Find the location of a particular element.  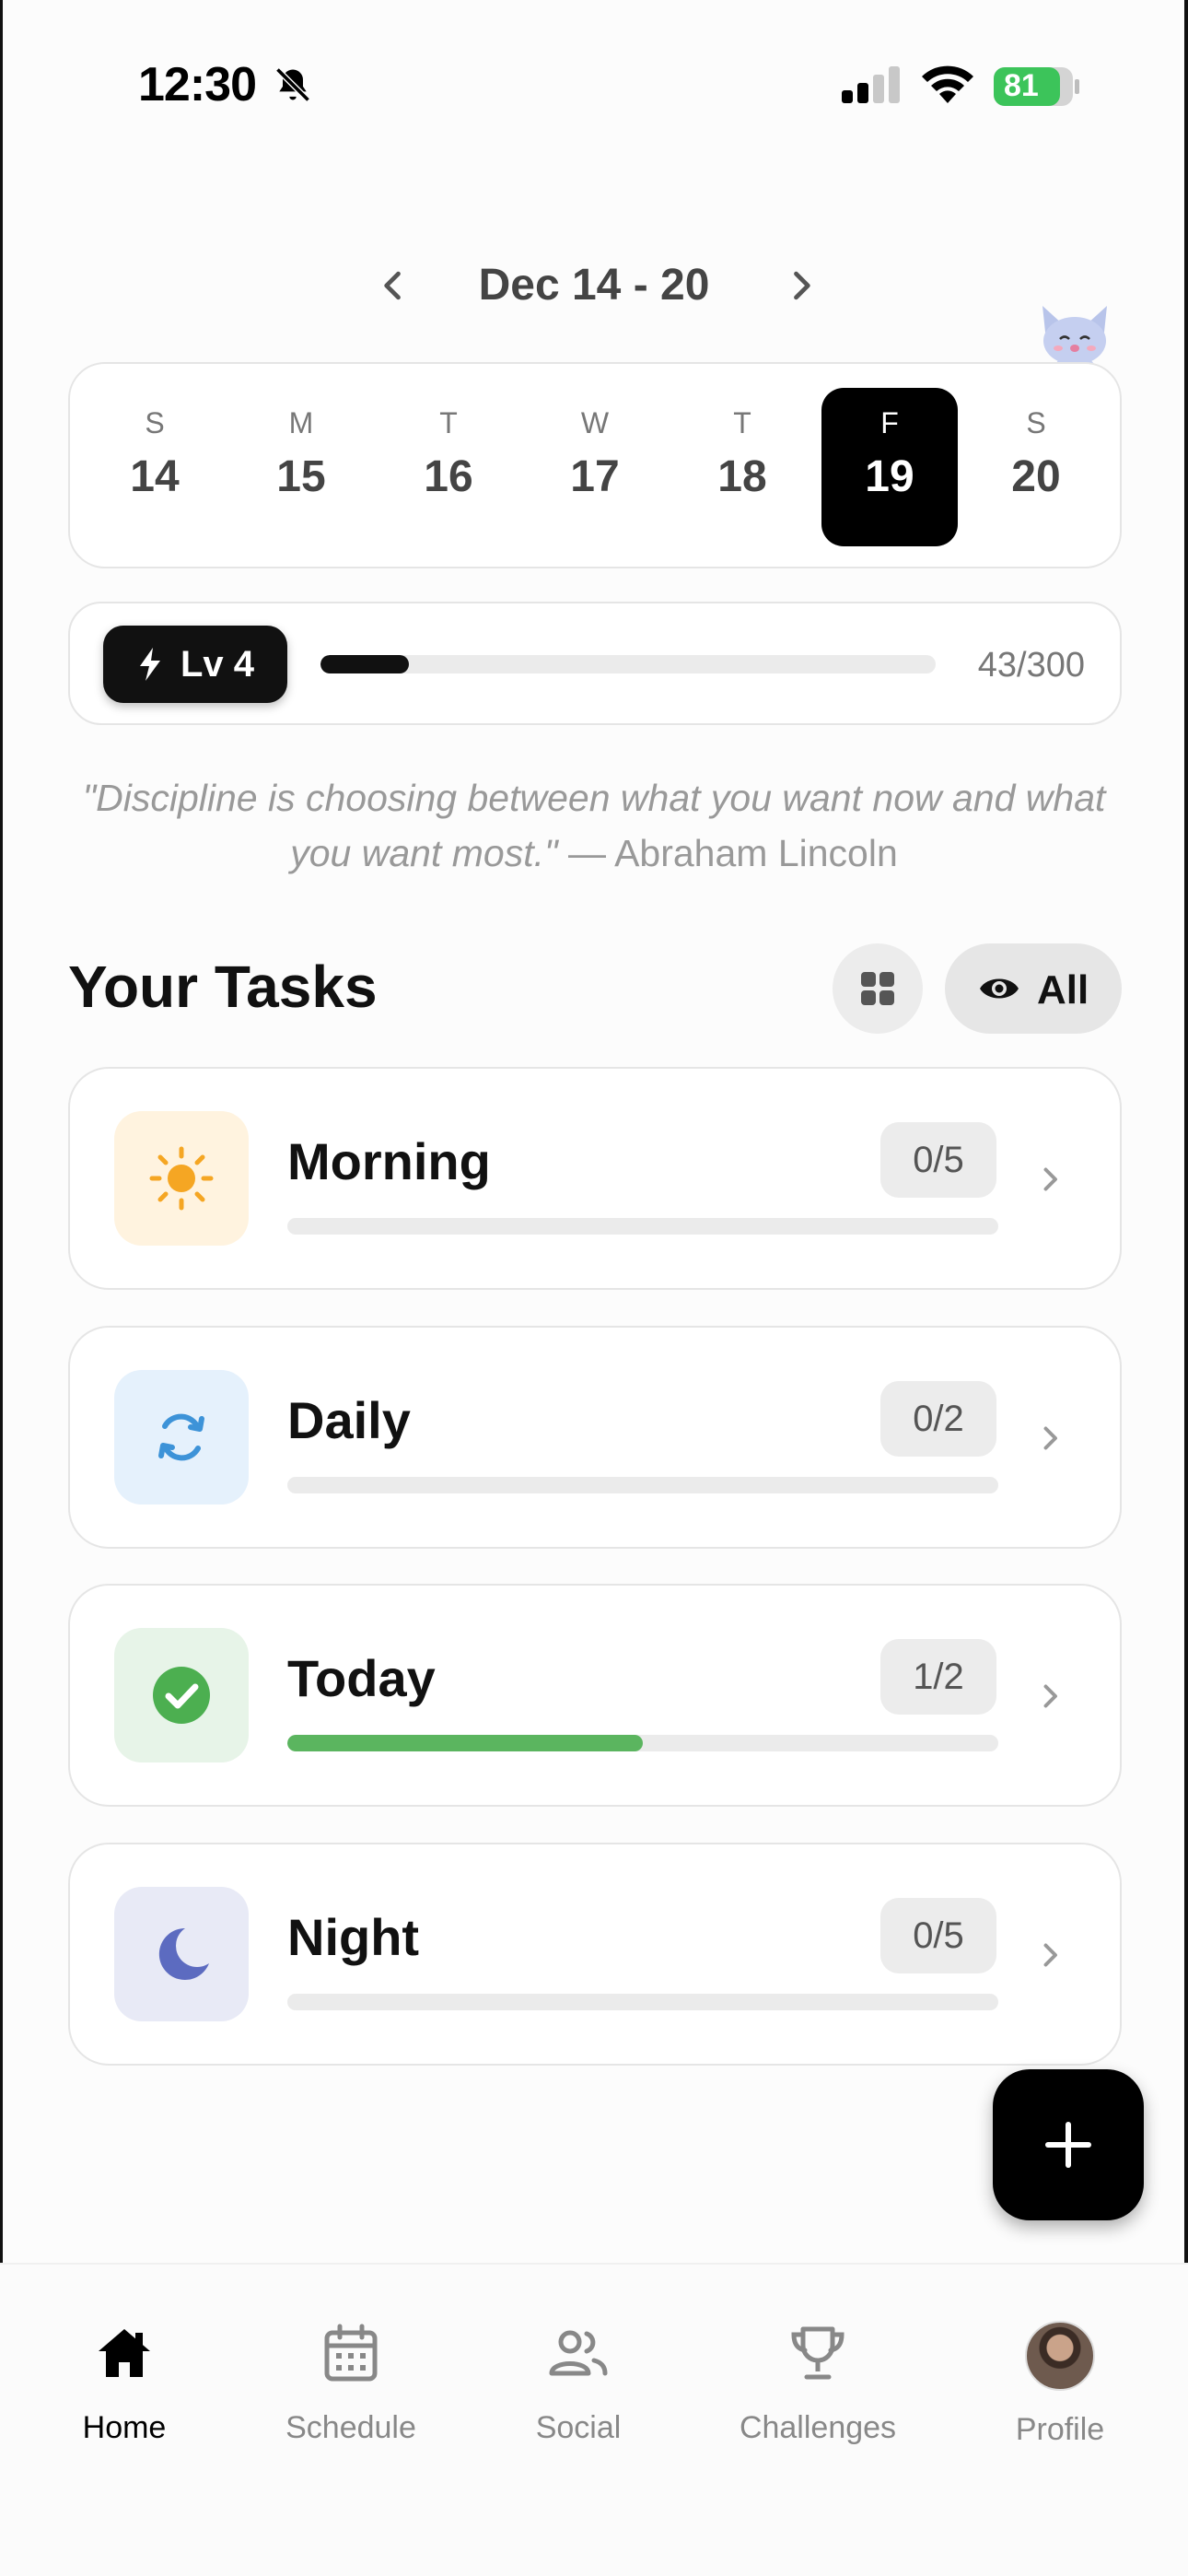

tab-label: Profile is located at coordinates (1060, 2429).